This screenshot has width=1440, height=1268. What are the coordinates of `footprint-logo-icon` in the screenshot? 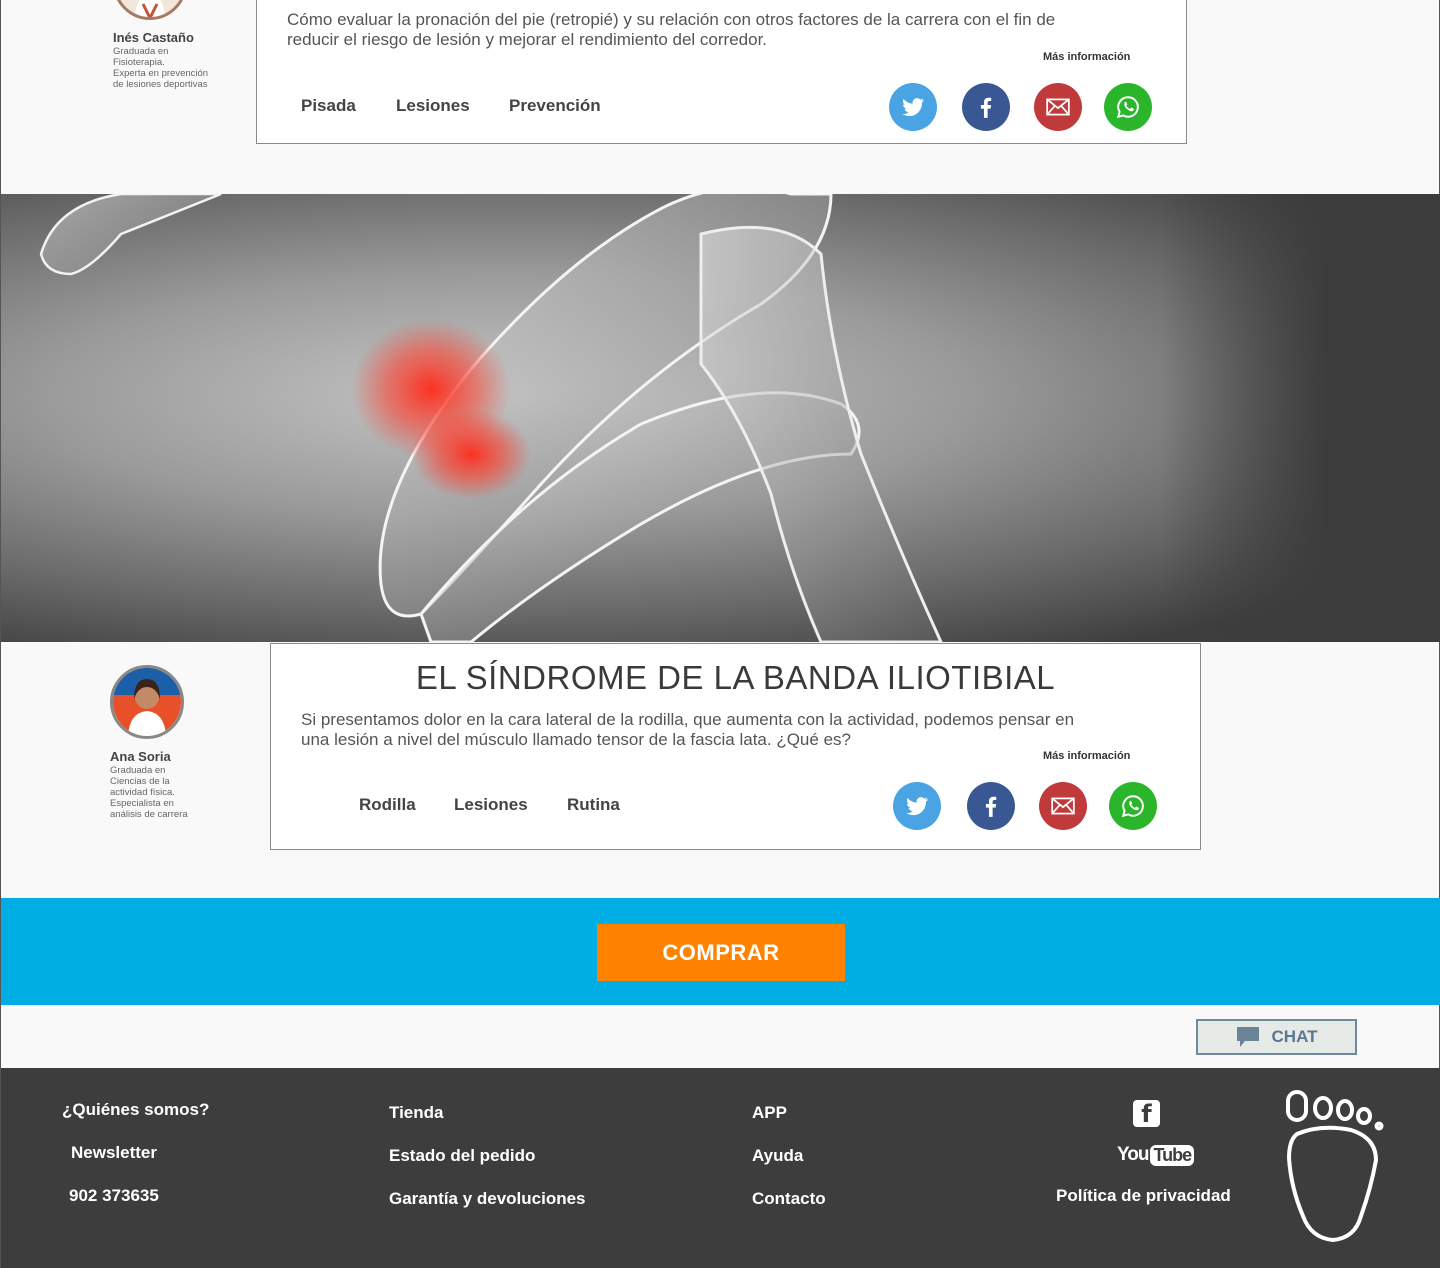 It's located at (1335, 1166).